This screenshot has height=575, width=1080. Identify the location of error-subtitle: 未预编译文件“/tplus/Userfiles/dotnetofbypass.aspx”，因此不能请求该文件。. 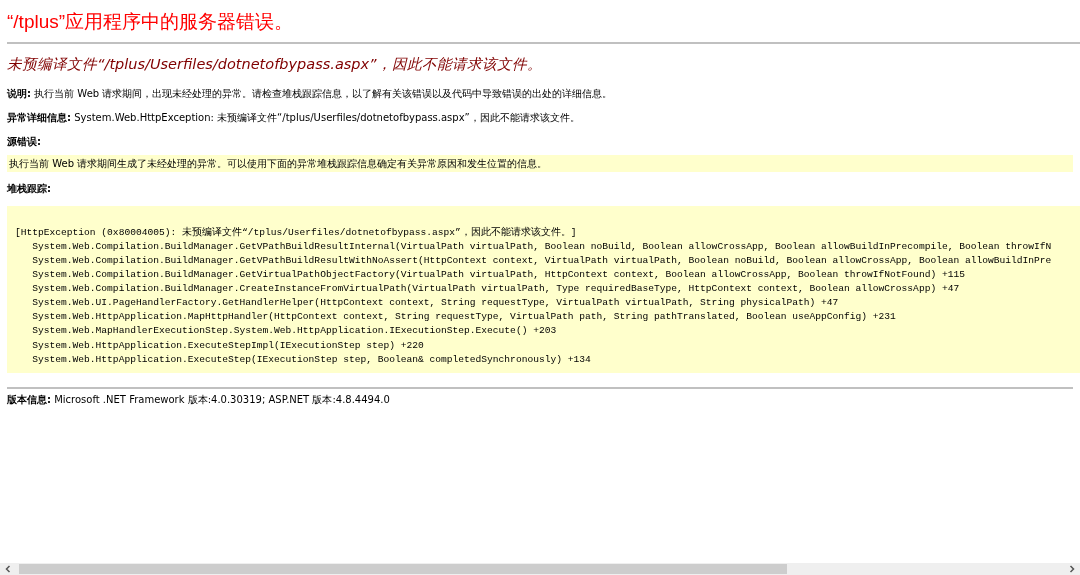
(274, 64).